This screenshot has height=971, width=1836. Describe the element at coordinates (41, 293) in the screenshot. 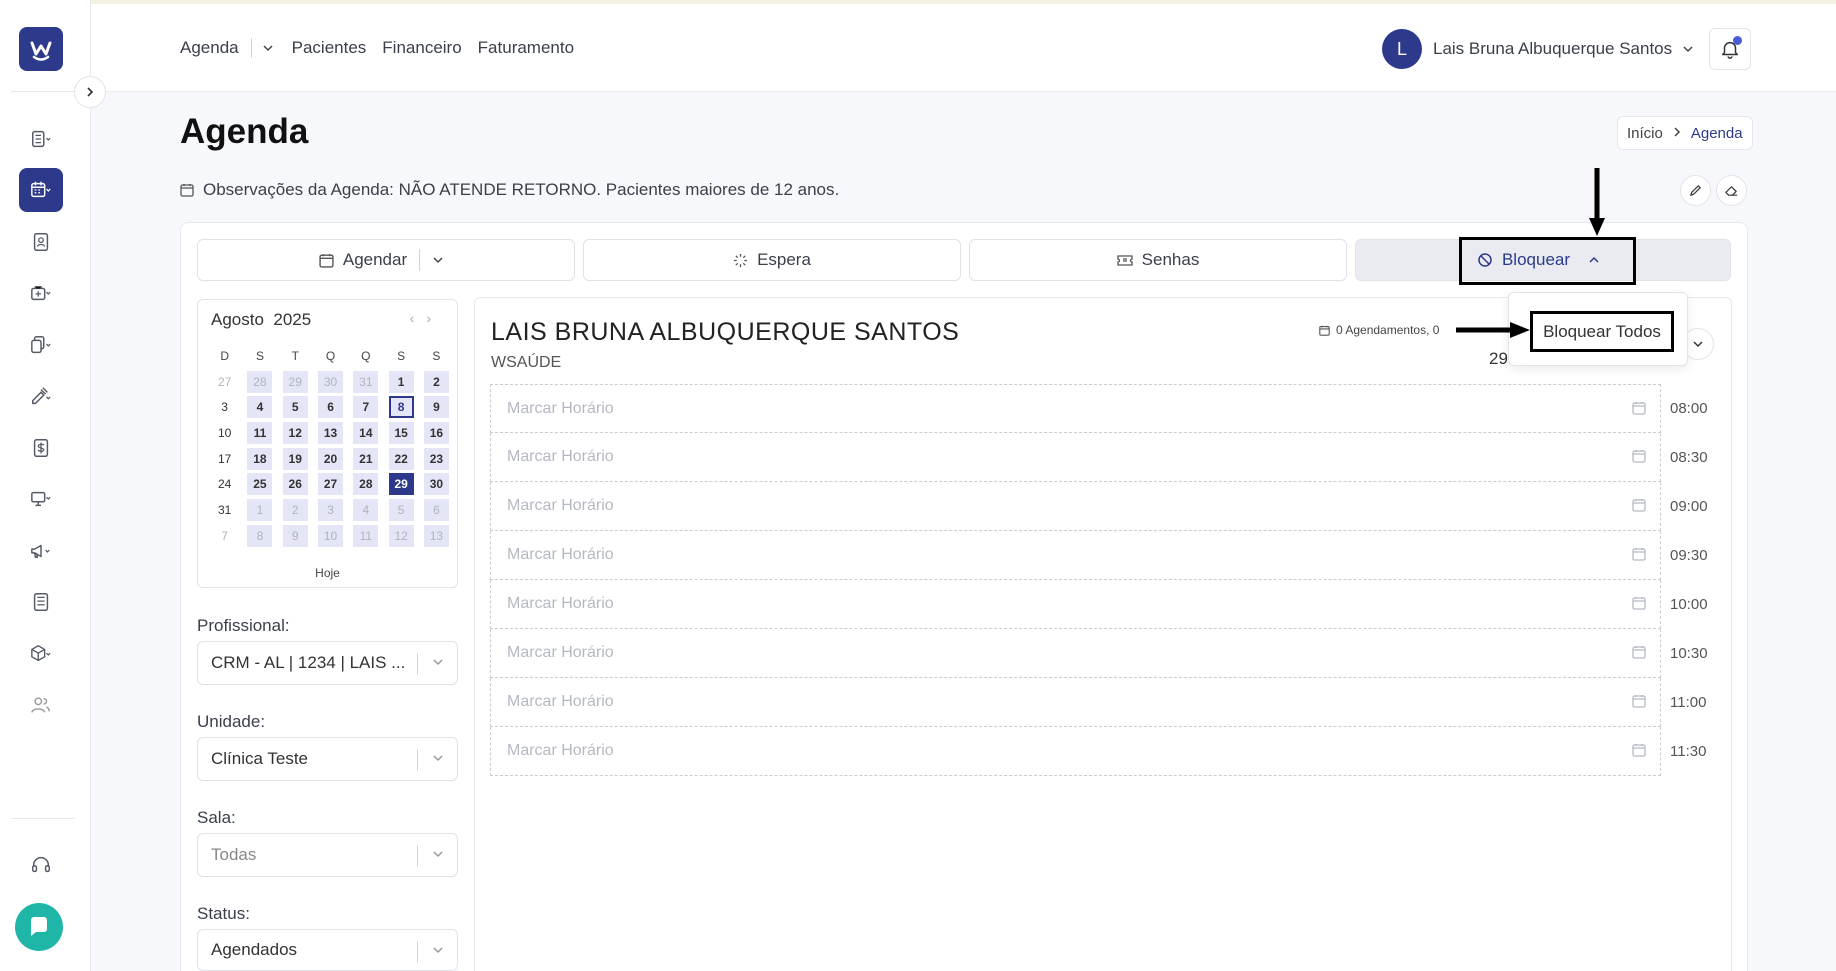

I see `sidebar-item-clinic` at that location.